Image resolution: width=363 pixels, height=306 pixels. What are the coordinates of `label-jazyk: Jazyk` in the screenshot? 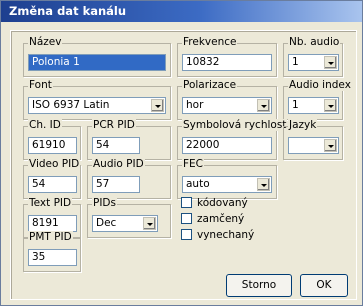 It's located at (303, 125).